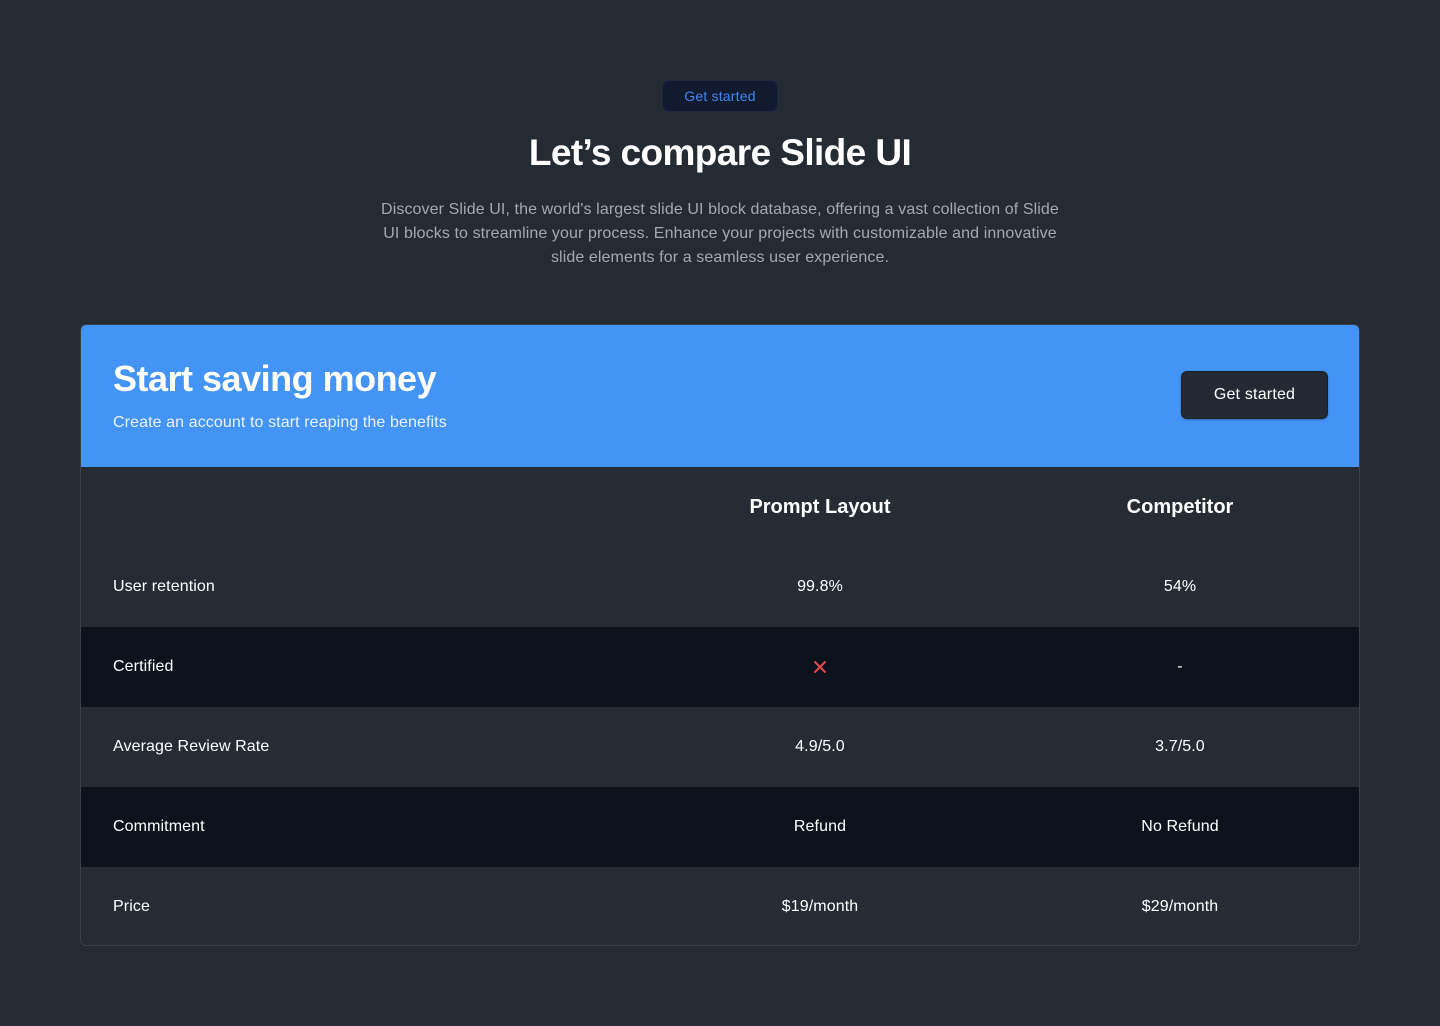  What do you see at coordinates (720, 152) in the screenshot?
I see `page-title: Let’s compare Slide UI` at bounding box center [720, 152].